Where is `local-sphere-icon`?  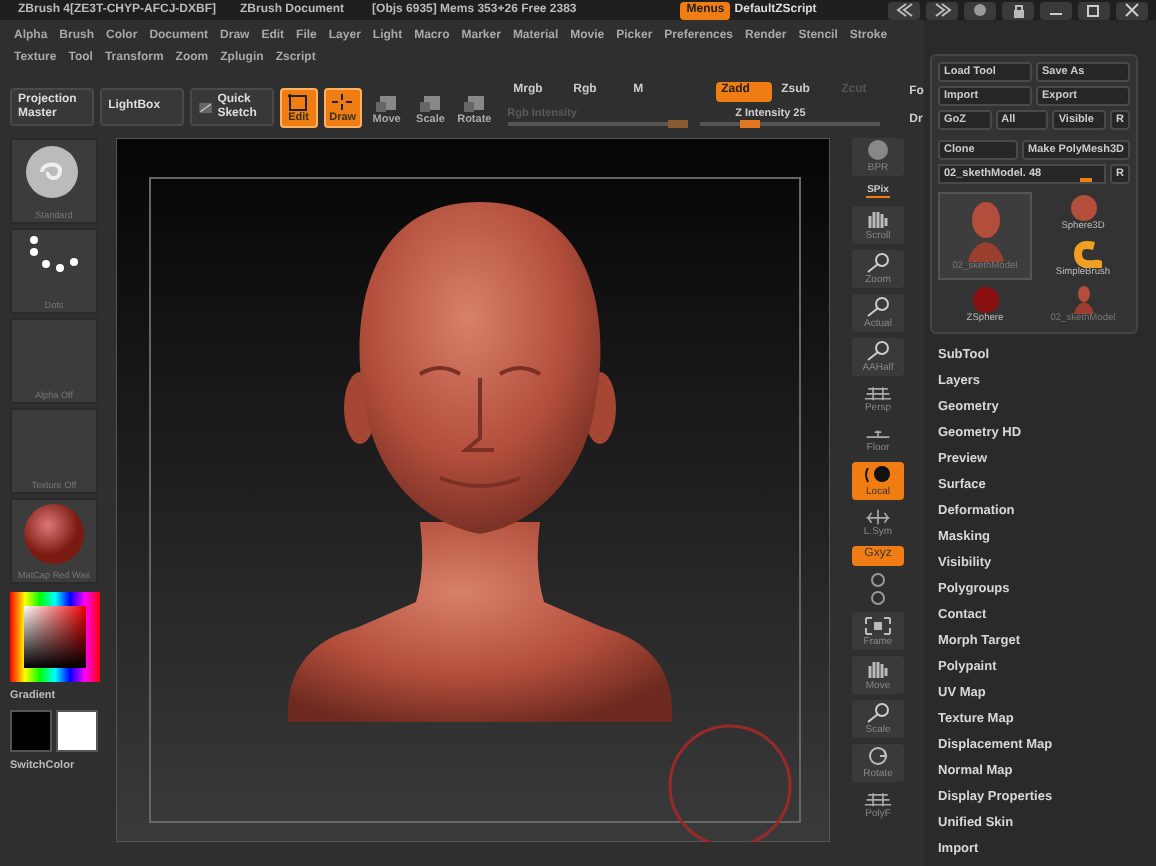 local-sphere-icon is located at coordinates (878, 475).